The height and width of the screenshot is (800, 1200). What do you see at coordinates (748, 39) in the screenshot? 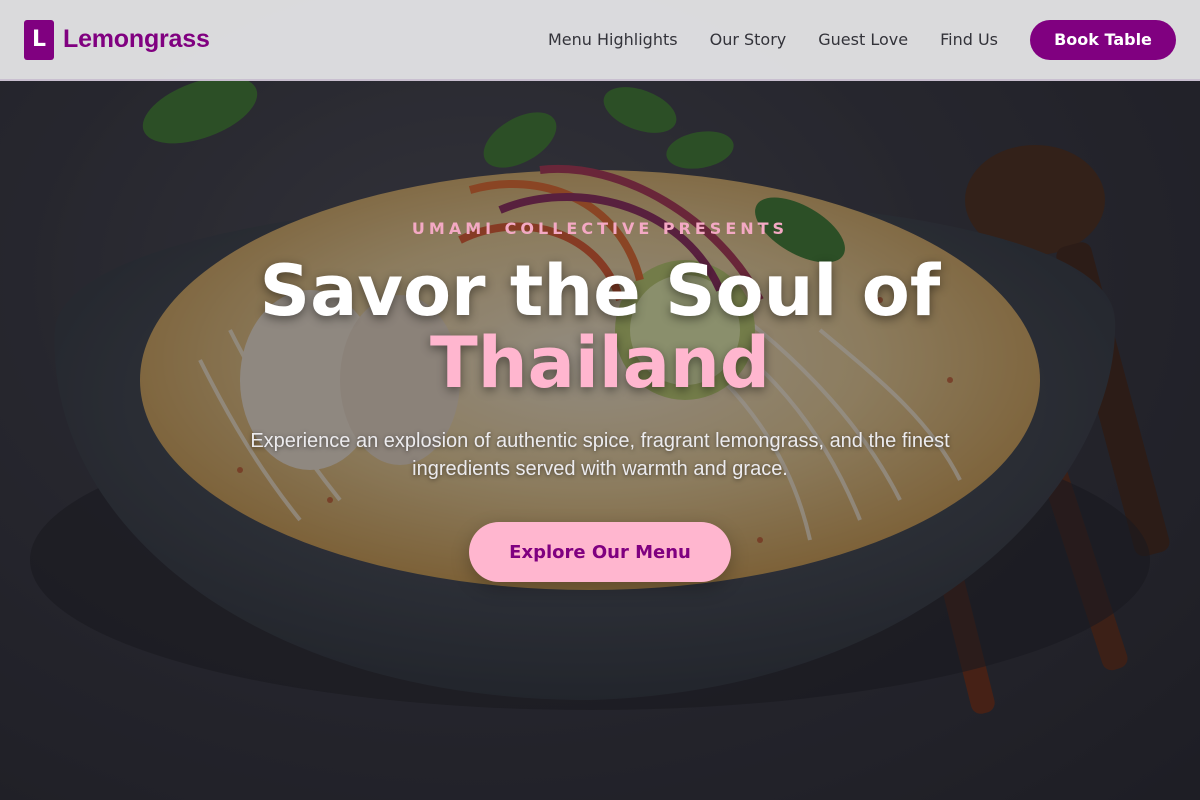
I see `nav-link-our-story: Our Story` at bounding box center [748, 39].